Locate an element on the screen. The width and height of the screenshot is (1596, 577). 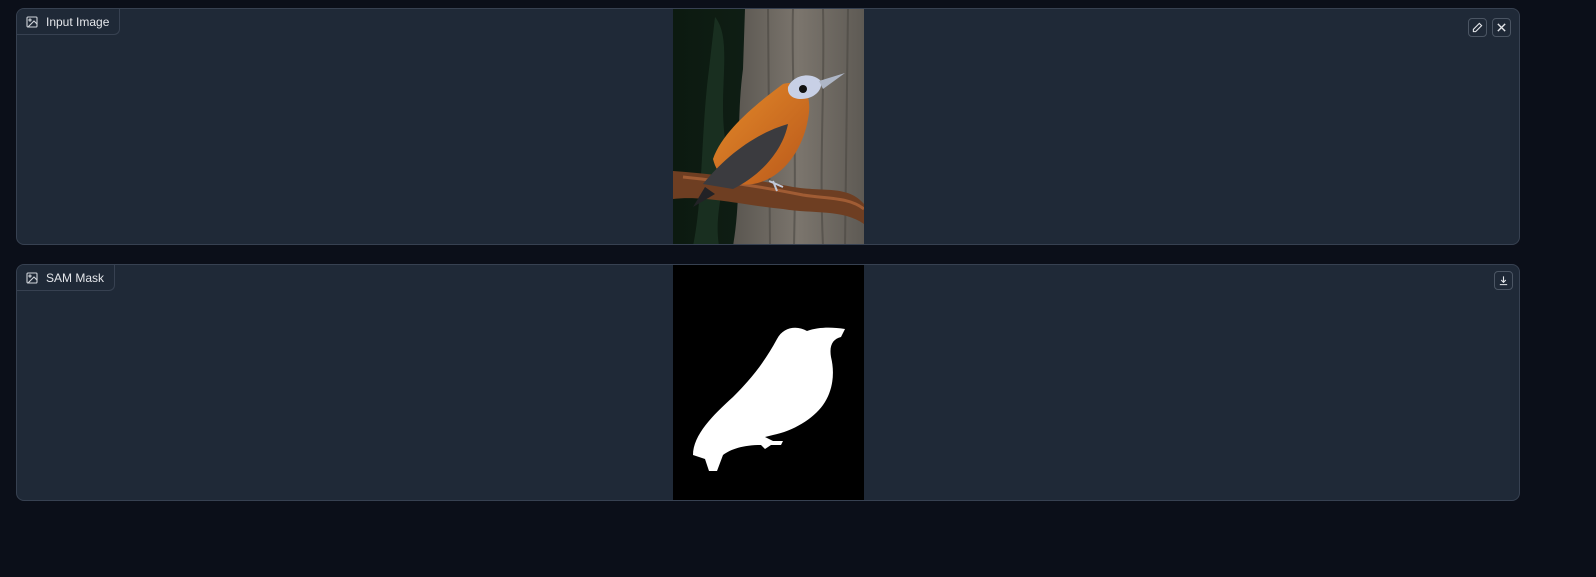
sam-mask-label: SAM Mask is located at coordinates (66, 278).